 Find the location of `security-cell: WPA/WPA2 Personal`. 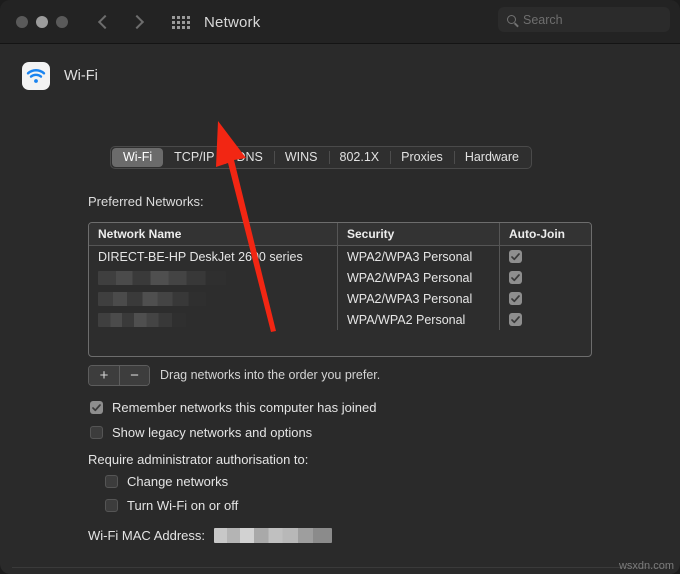

security-cell: WPA/WPA2 Personal is located at coordinates (418, 319).